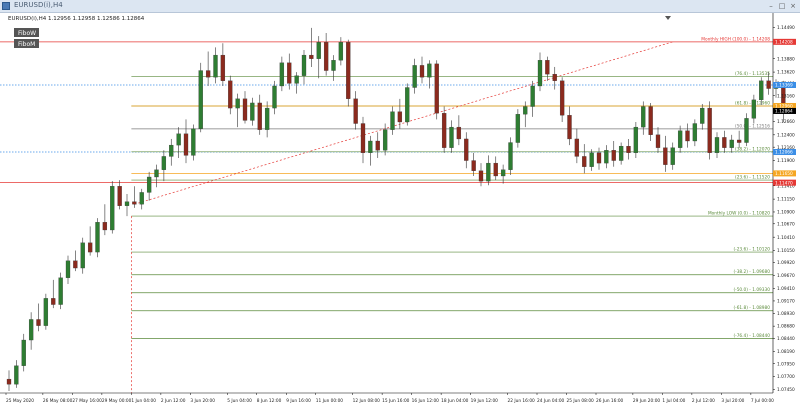 The height and width of the screenshot is (406, 800). What do you see at coordinates (610, 401) in the screenshot?
I see `time-axis-label: 26 Jun 16:00` at bounding box center [610, 401].